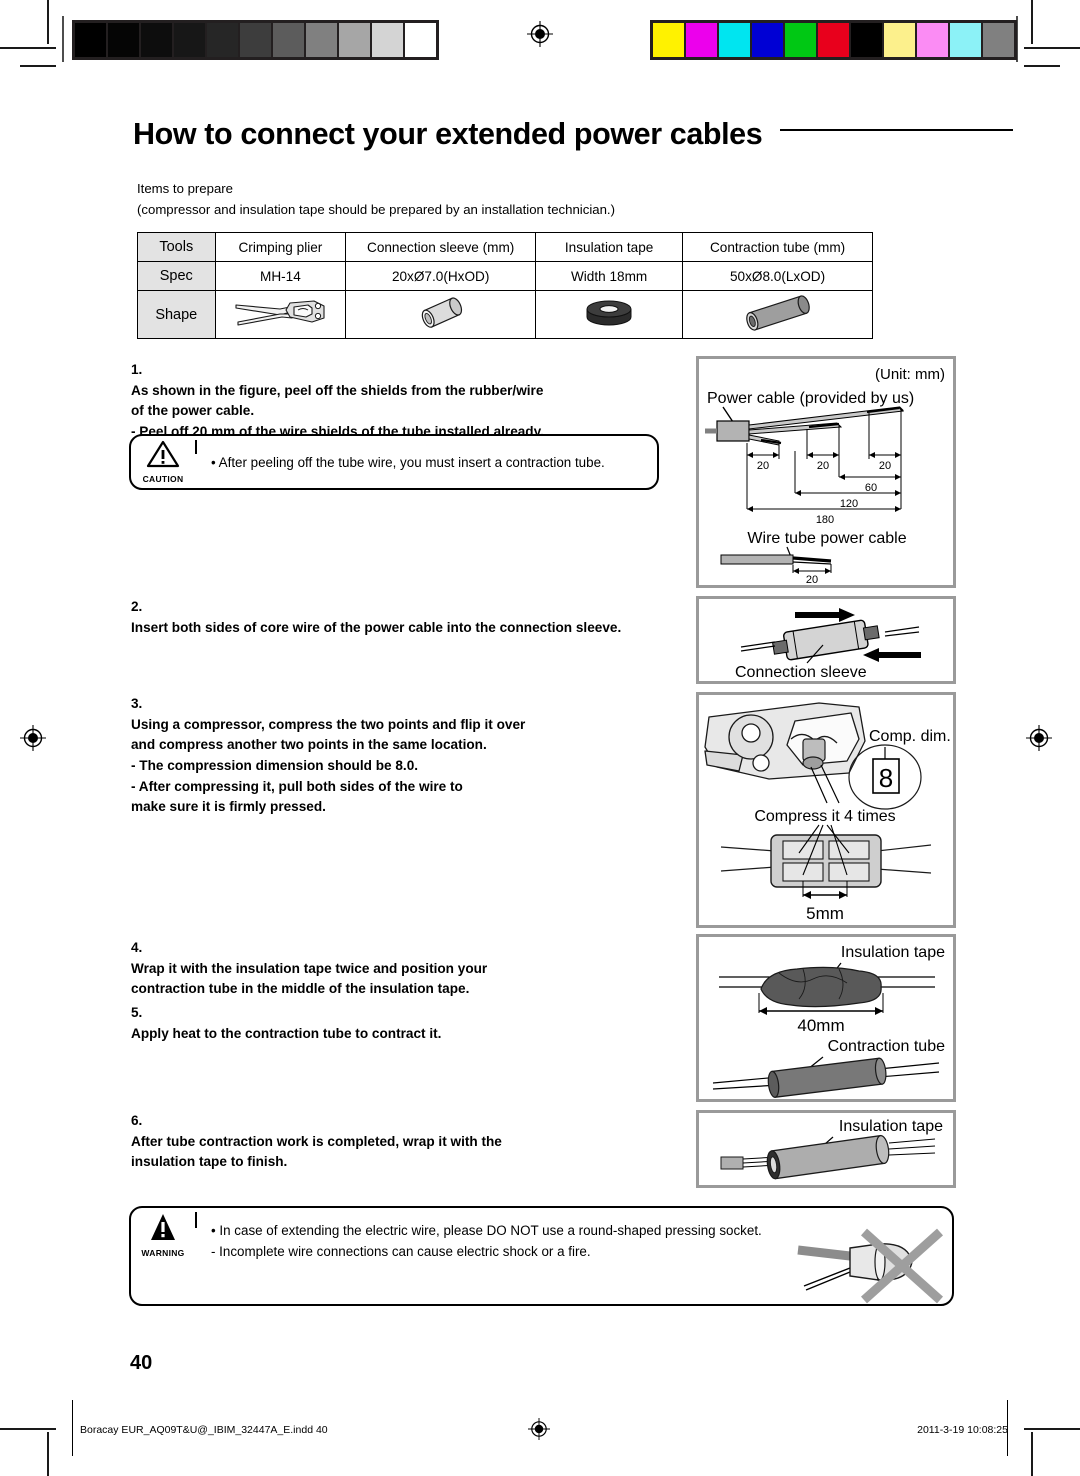 This screenshot has width=1080, height=1476. What do you see at coordinates (137, 1120) in the screenshot?
I see `step-6-number: 6.` at bounding box center [137, 1120].